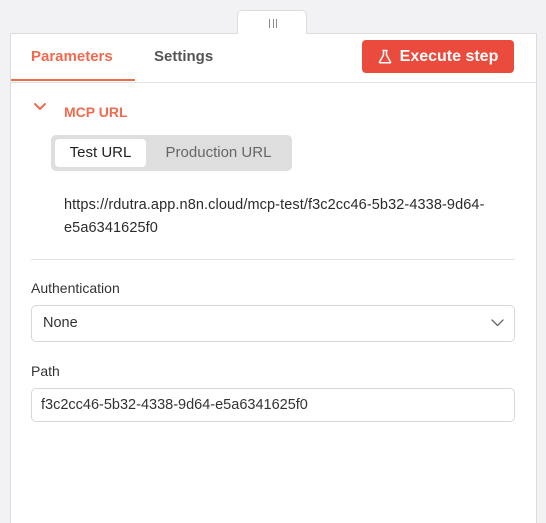  I want to click on path-label: Path, so click(45, 371).